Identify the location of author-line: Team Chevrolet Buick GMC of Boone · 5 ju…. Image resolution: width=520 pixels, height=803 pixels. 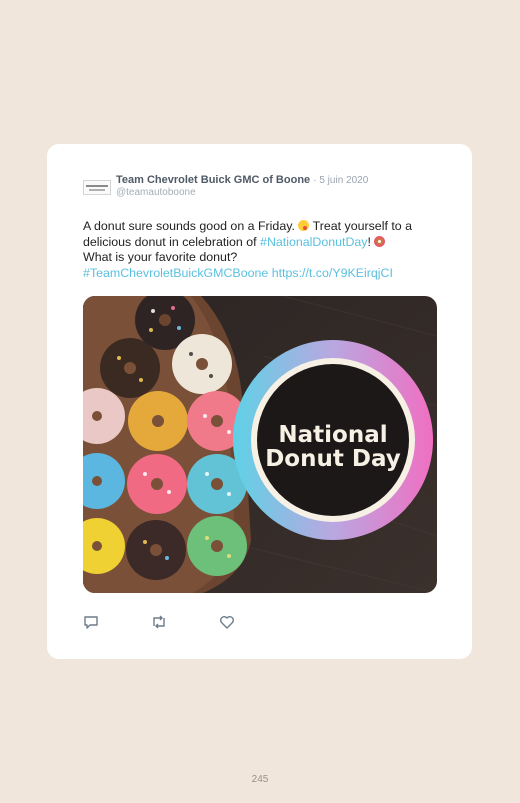
(242, 180).